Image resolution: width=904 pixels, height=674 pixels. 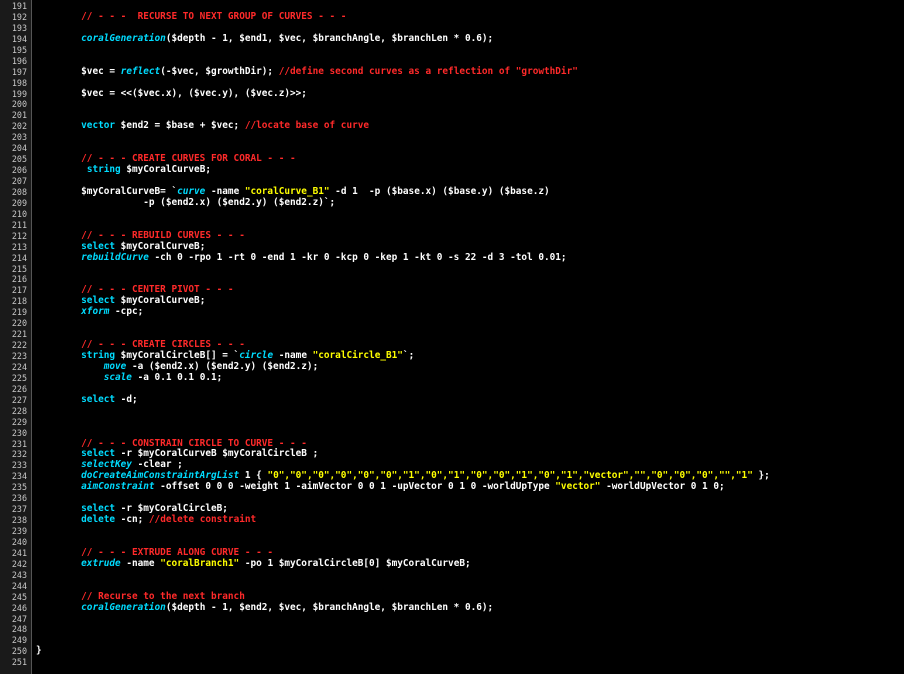 I want to click on code-line: 225 scale -a 0.1 0.1 0.1;, so click(x=452, y=377).